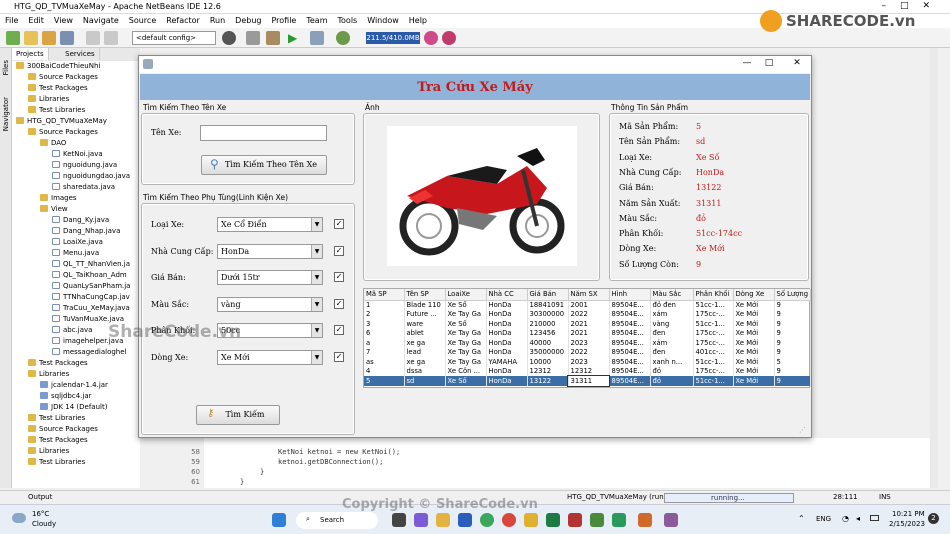 This screenshot has height=534, width=950. Describe the element at coordinates (19, 518) in the screenshot. I see `weather-icon` at that location.